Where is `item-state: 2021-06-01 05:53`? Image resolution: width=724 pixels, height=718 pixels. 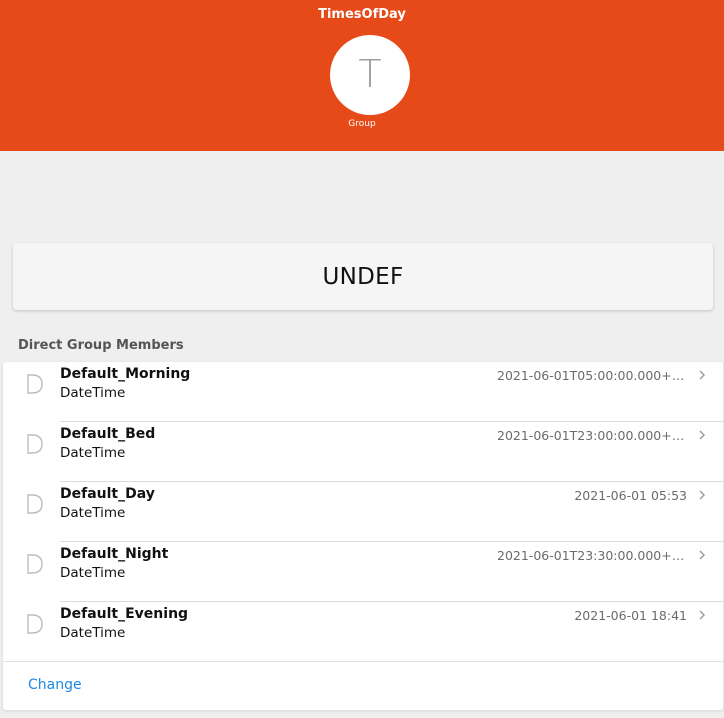 item-state: 2021-06-01 05:53 is located at coordinates (630, 495).